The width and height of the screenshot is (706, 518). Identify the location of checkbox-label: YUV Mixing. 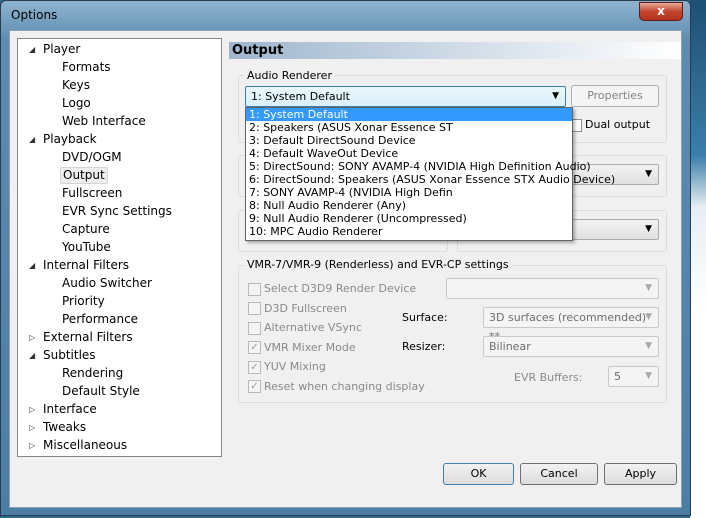
(295, 366).